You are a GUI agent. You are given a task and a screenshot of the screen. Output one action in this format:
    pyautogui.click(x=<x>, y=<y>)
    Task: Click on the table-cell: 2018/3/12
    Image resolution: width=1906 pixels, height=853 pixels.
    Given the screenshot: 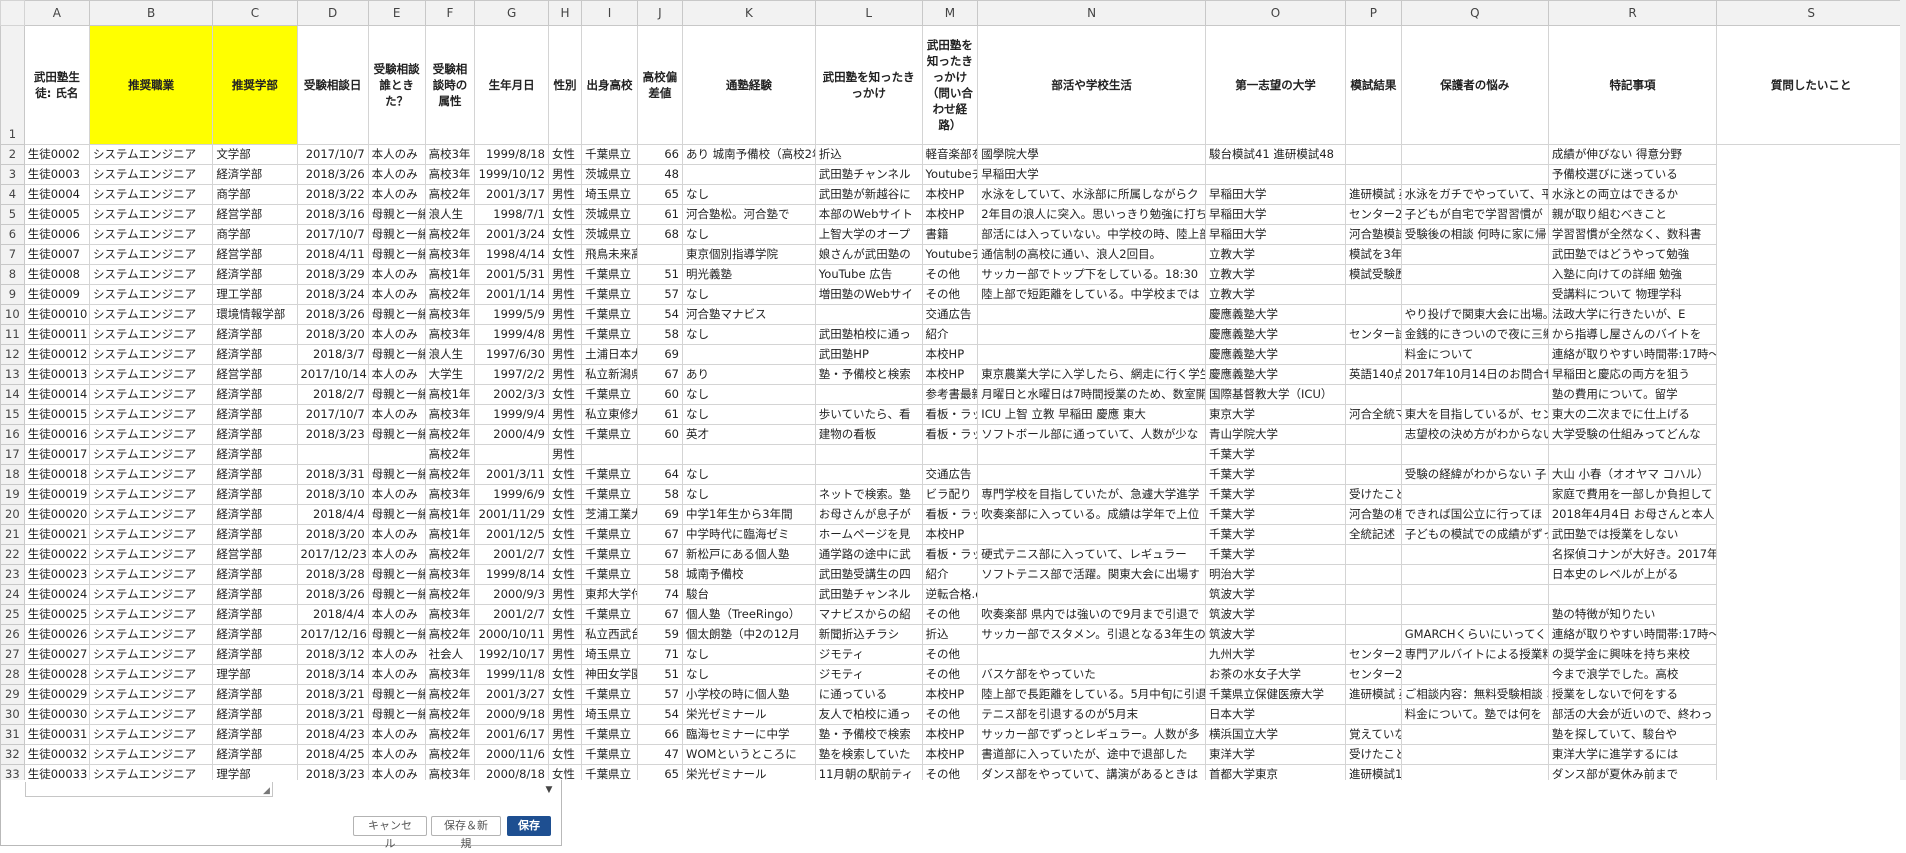 What is the action you would take?
    pyautogui.click(x=332, y=654)
    